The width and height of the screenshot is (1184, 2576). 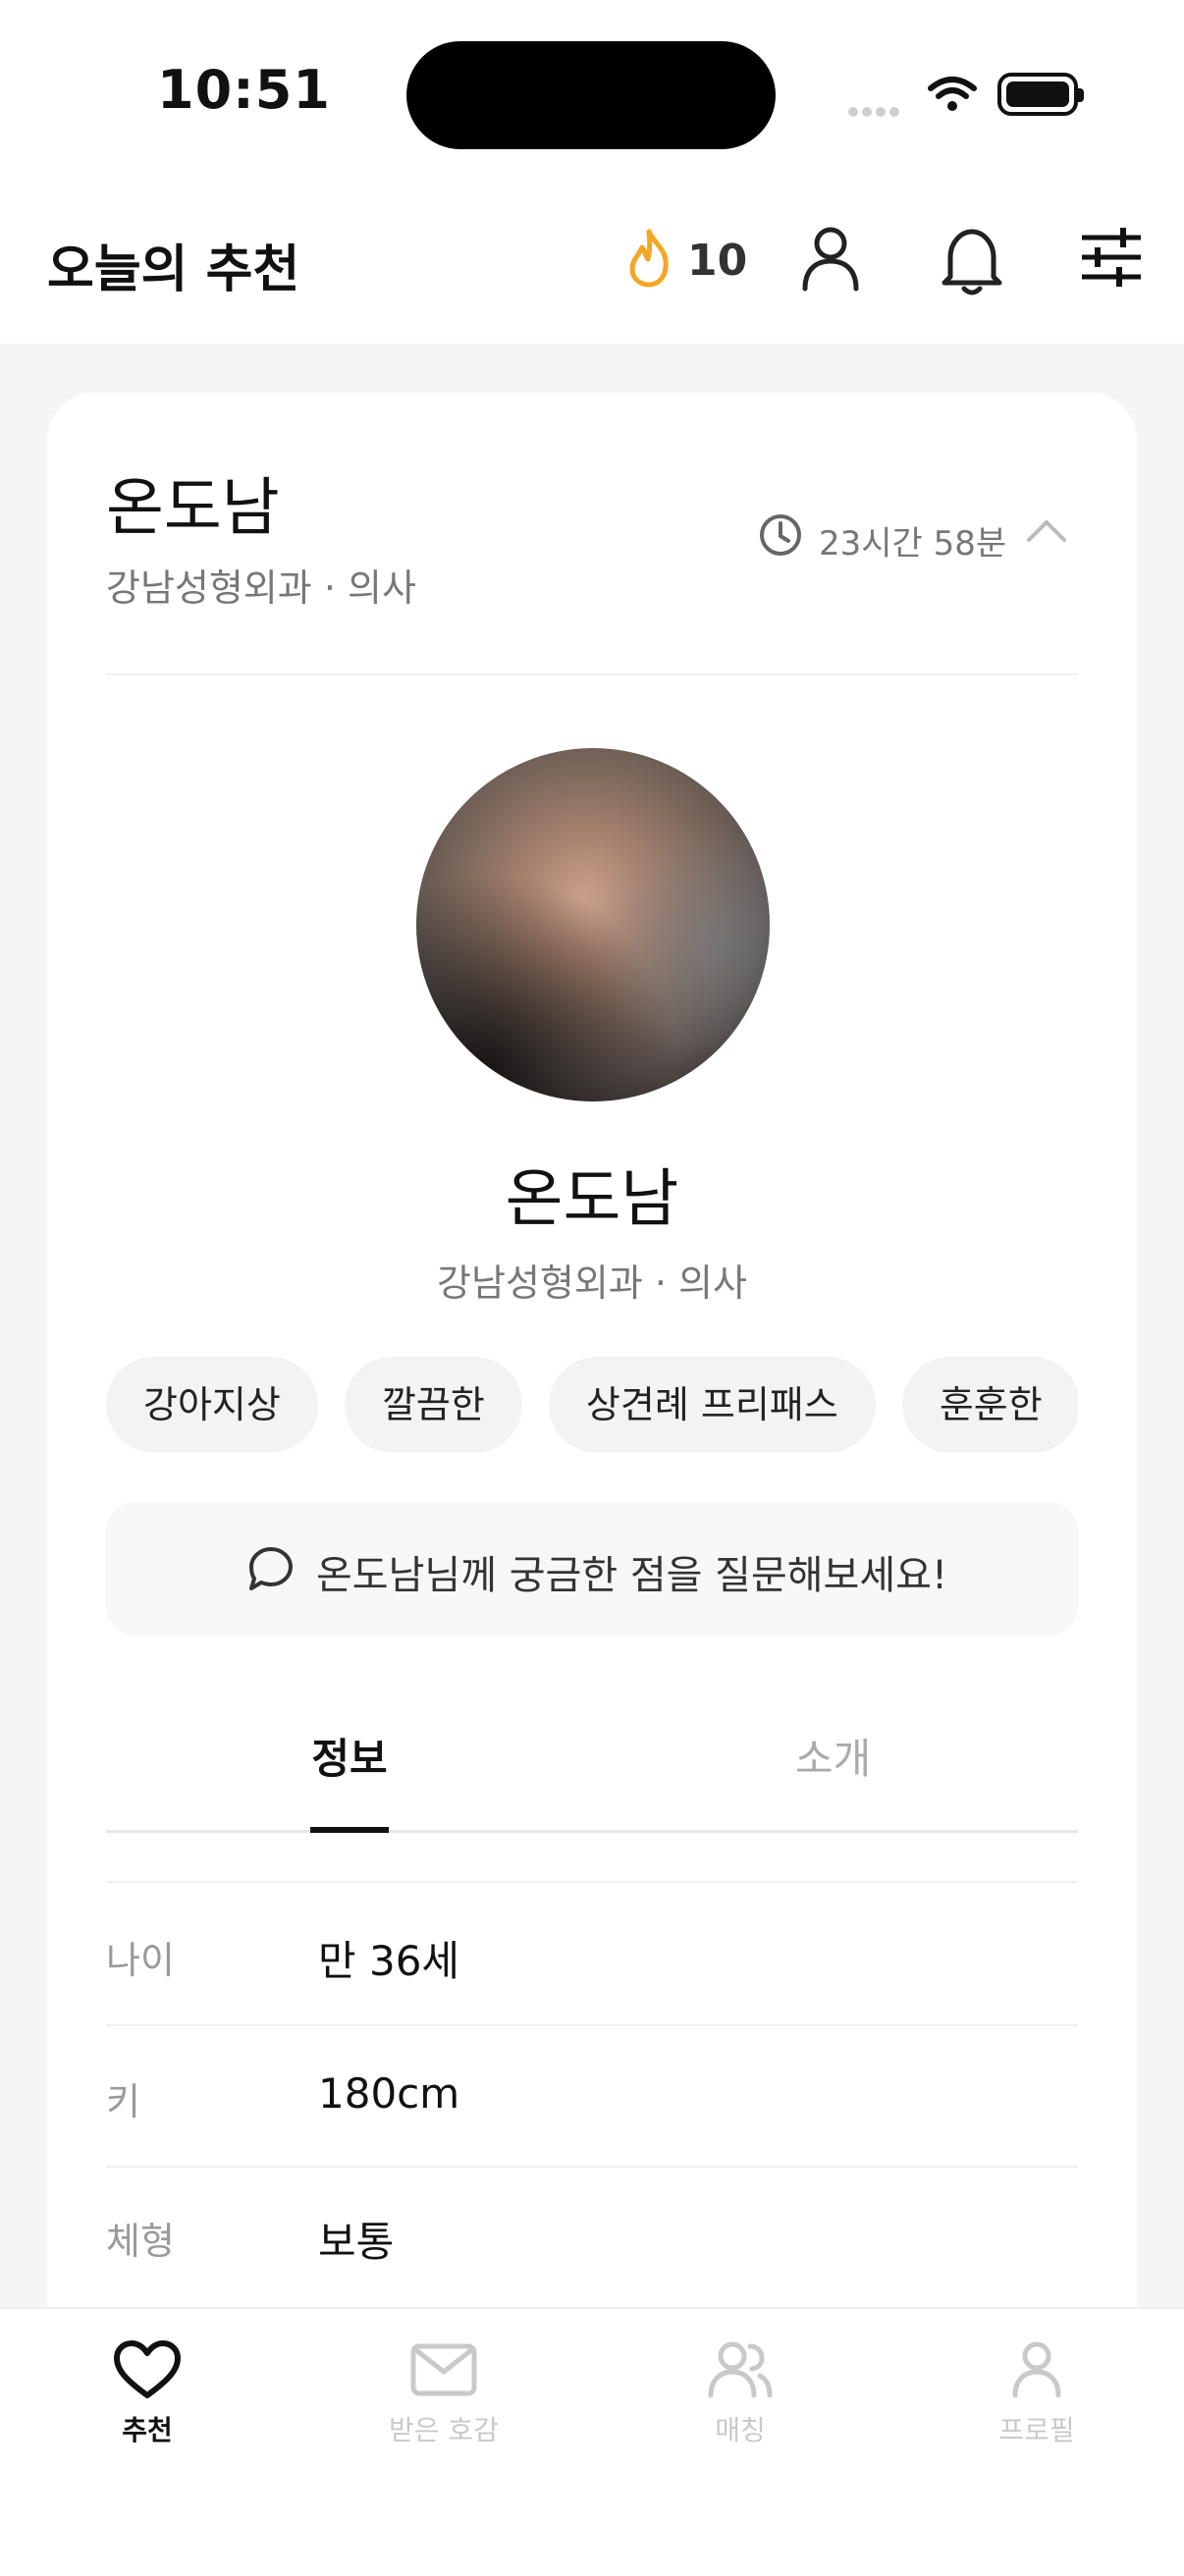 I want to click on tag-chips: 강아지상 깔끔한 상견례 프리패스 훈훈한, so click(x=592, y=1406).